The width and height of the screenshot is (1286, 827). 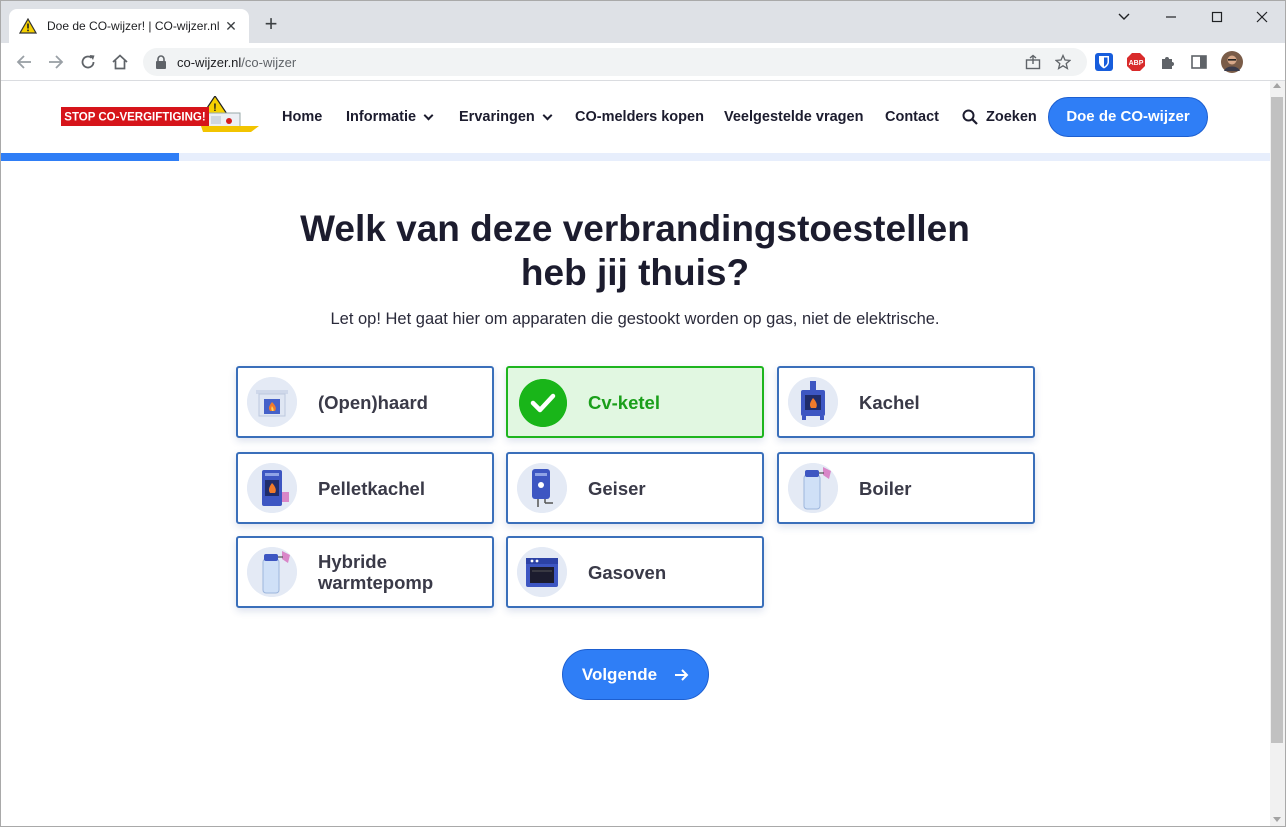 What do you see at coordinates (269, 62) in the screenshot?
I see `url-path: /co-wijzer` at bounding box center [269, 62].